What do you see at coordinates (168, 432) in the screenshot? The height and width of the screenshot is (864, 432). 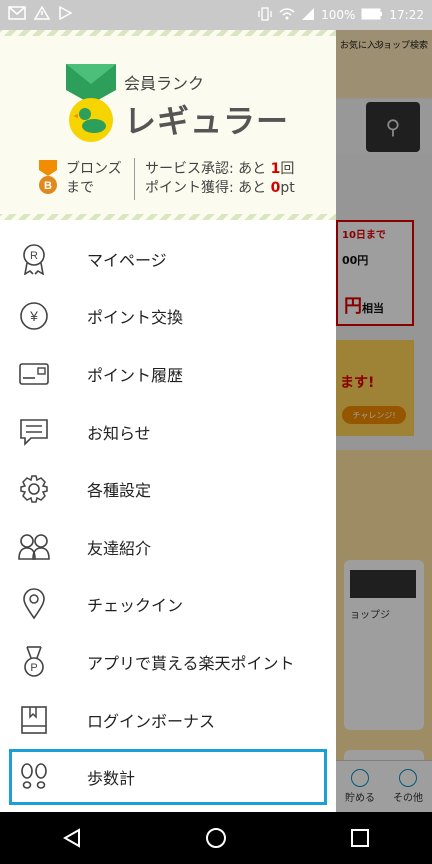 I see `menu-item-notices: お知らせ` at bounding box center [168, 432].